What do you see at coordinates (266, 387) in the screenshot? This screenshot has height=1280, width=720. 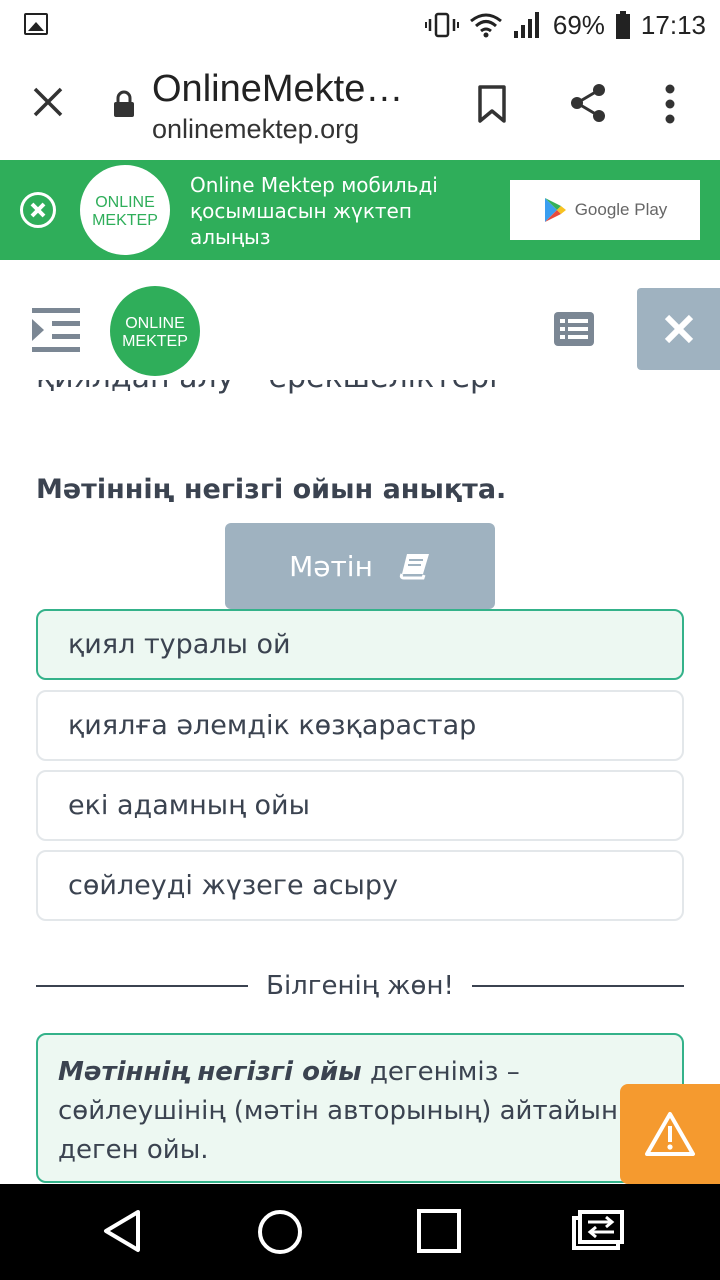 I see `previous-text-fragment: қиялдан алу – ерекшеліктері` at bounding box center [266, 387].